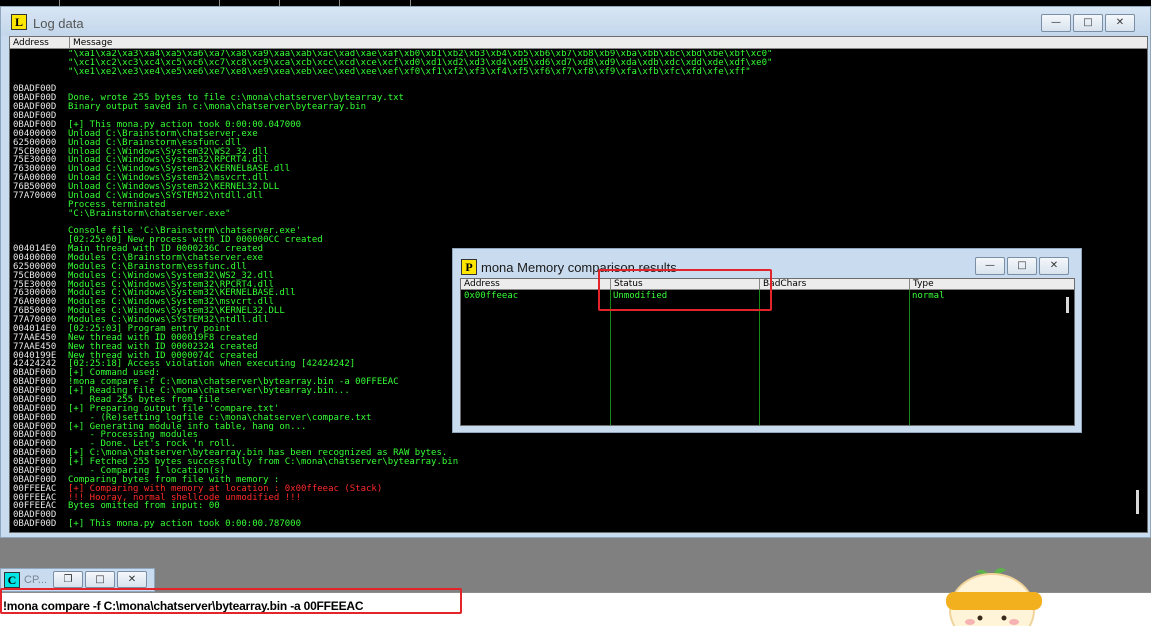  What do you see at coordinates (575, 21) in the screenshot?
I see `log-window-titlebar: L Log data — □ ✕` at bounding box center [575, 21].